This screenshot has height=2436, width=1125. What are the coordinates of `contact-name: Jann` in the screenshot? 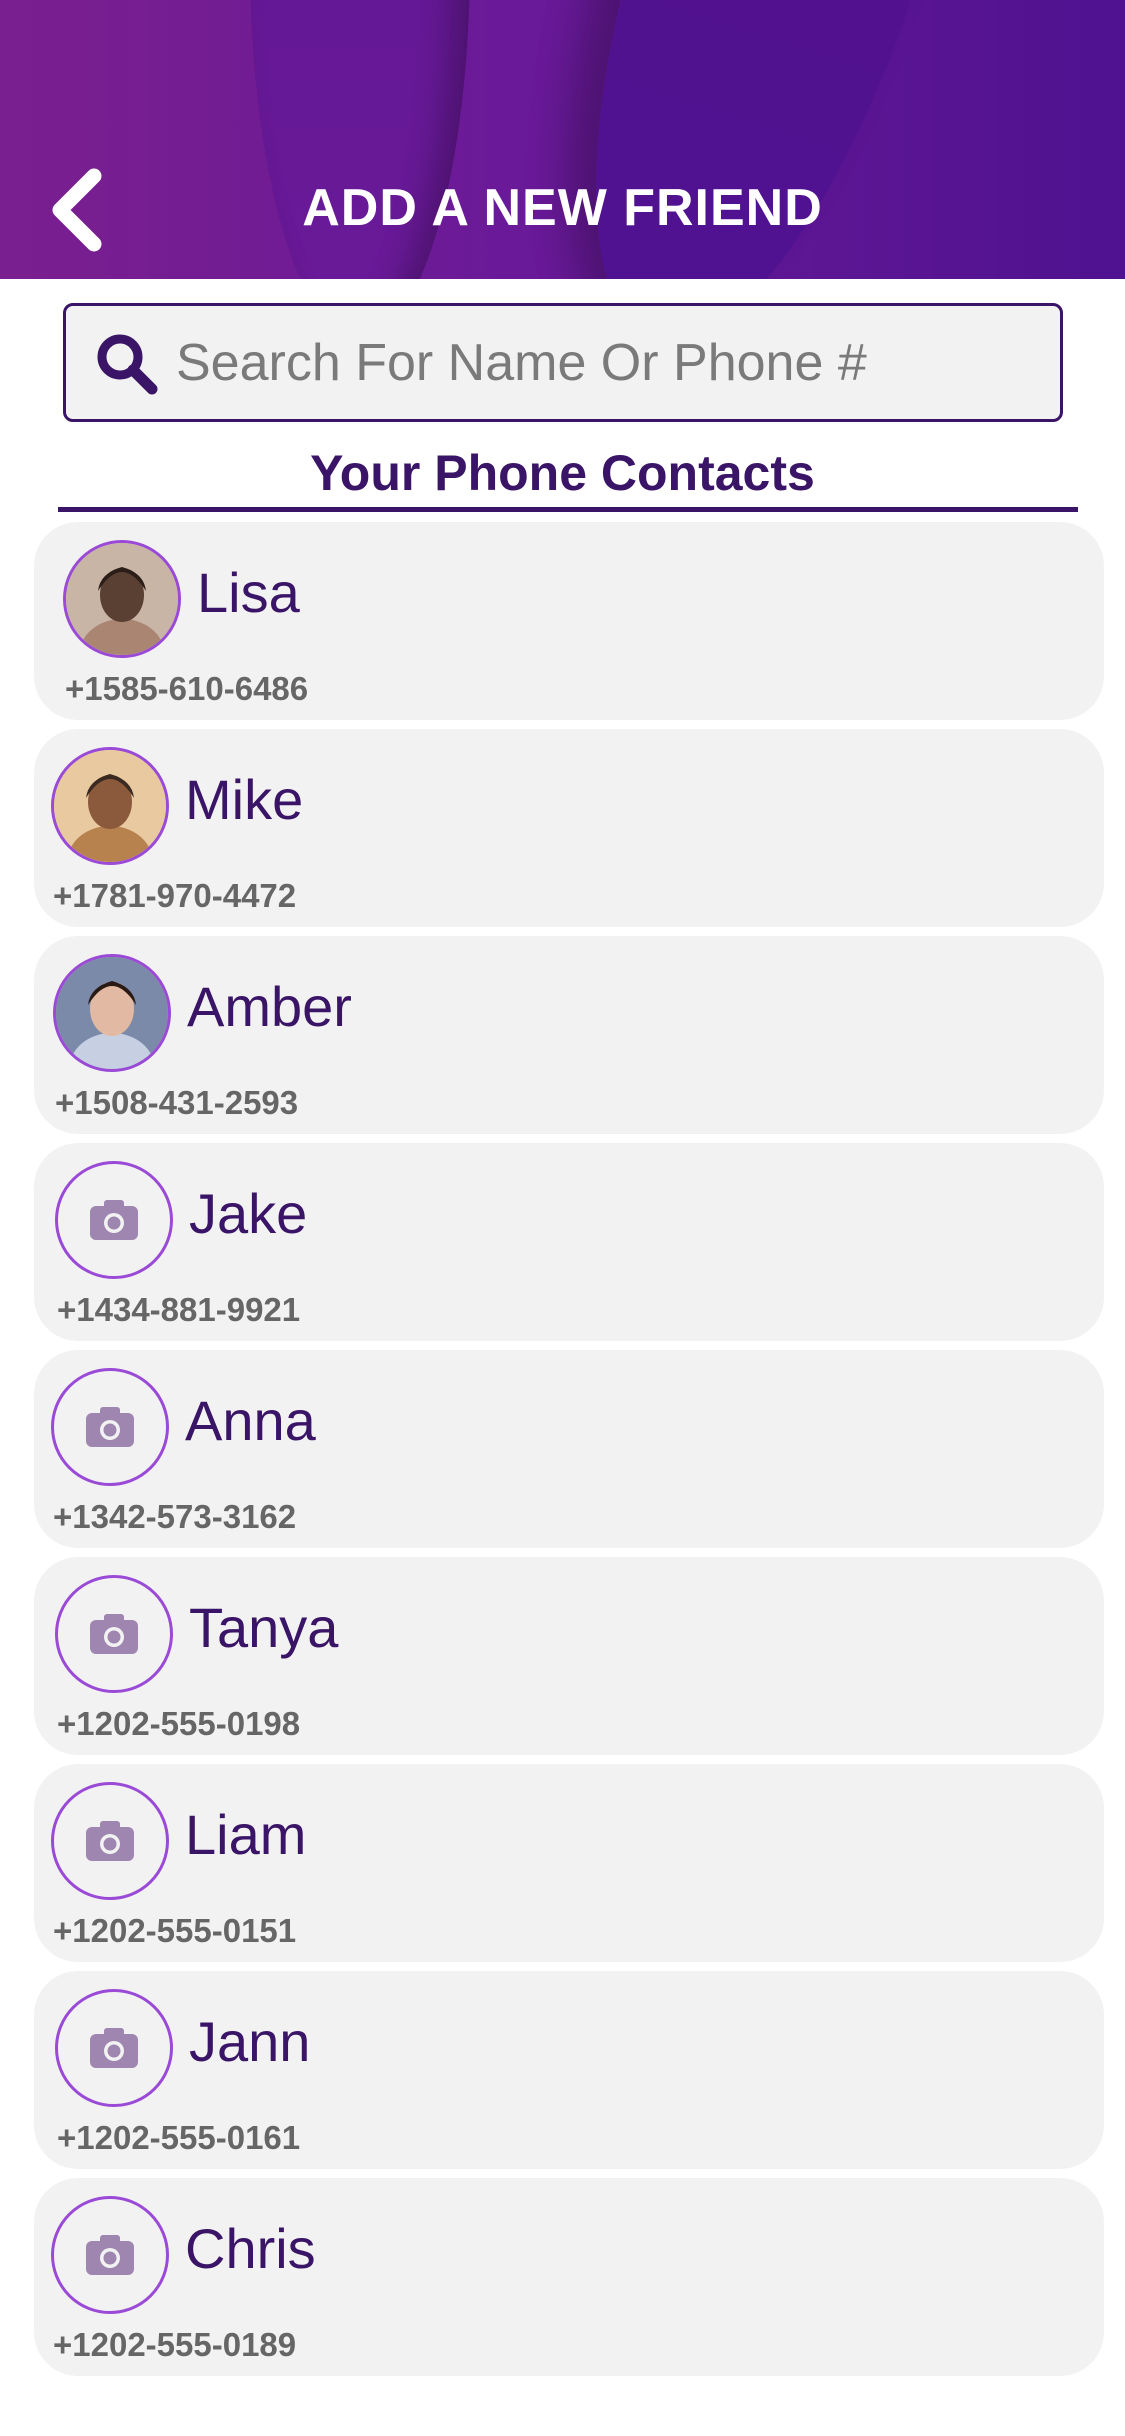 It's located at (250, 2041).